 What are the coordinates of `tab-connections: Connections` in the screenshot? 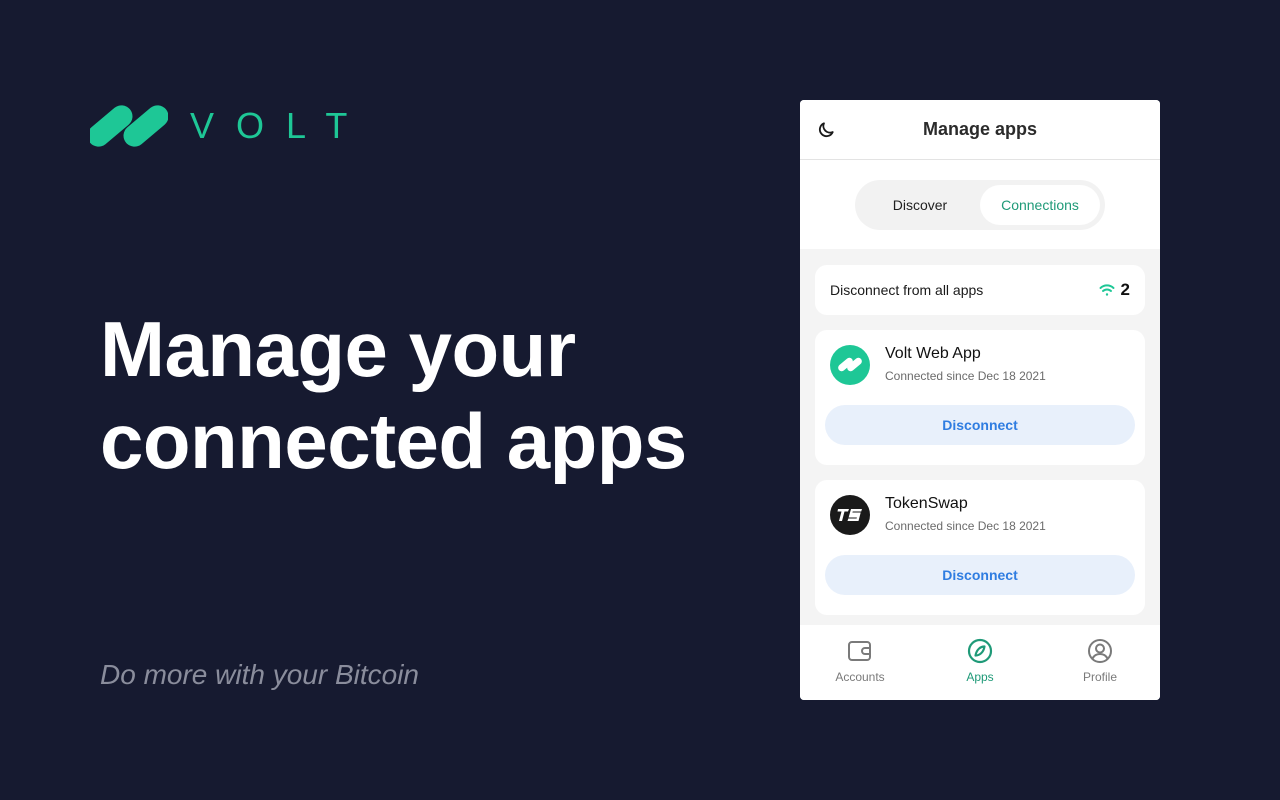 It's located at (1040, 204).